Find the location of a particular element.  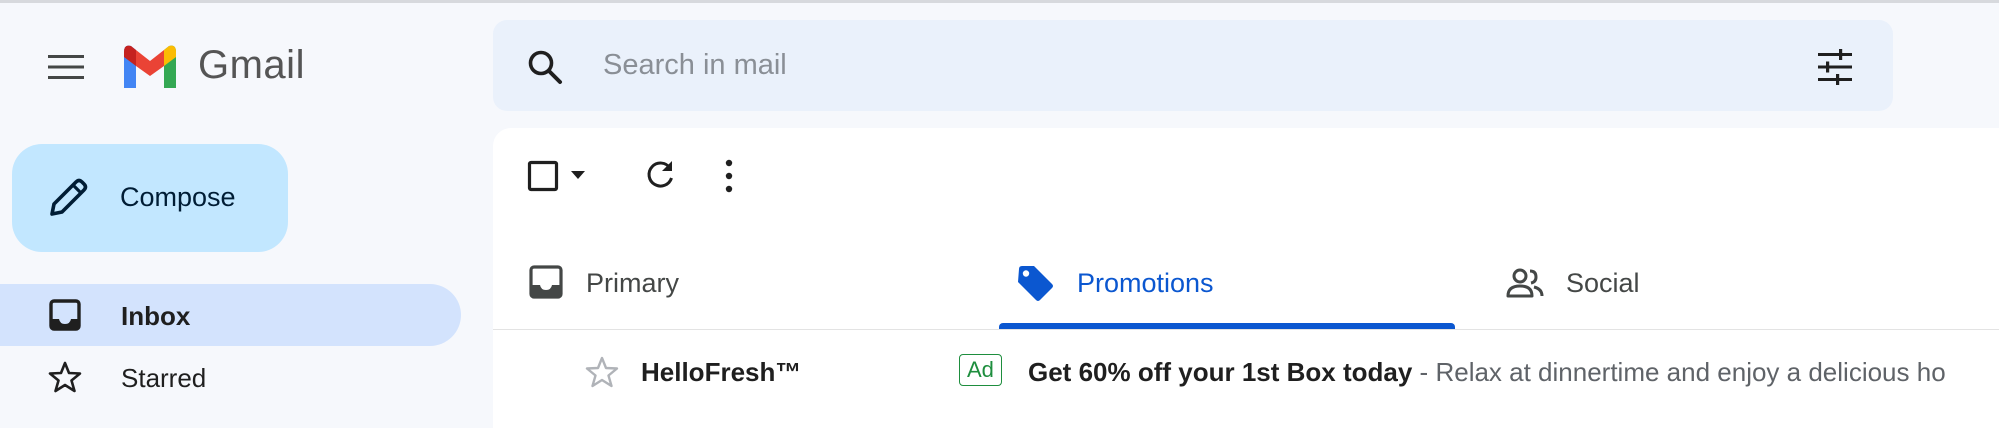

sidebar-item-inbox: Inbox is located at coordinates (230, 315).